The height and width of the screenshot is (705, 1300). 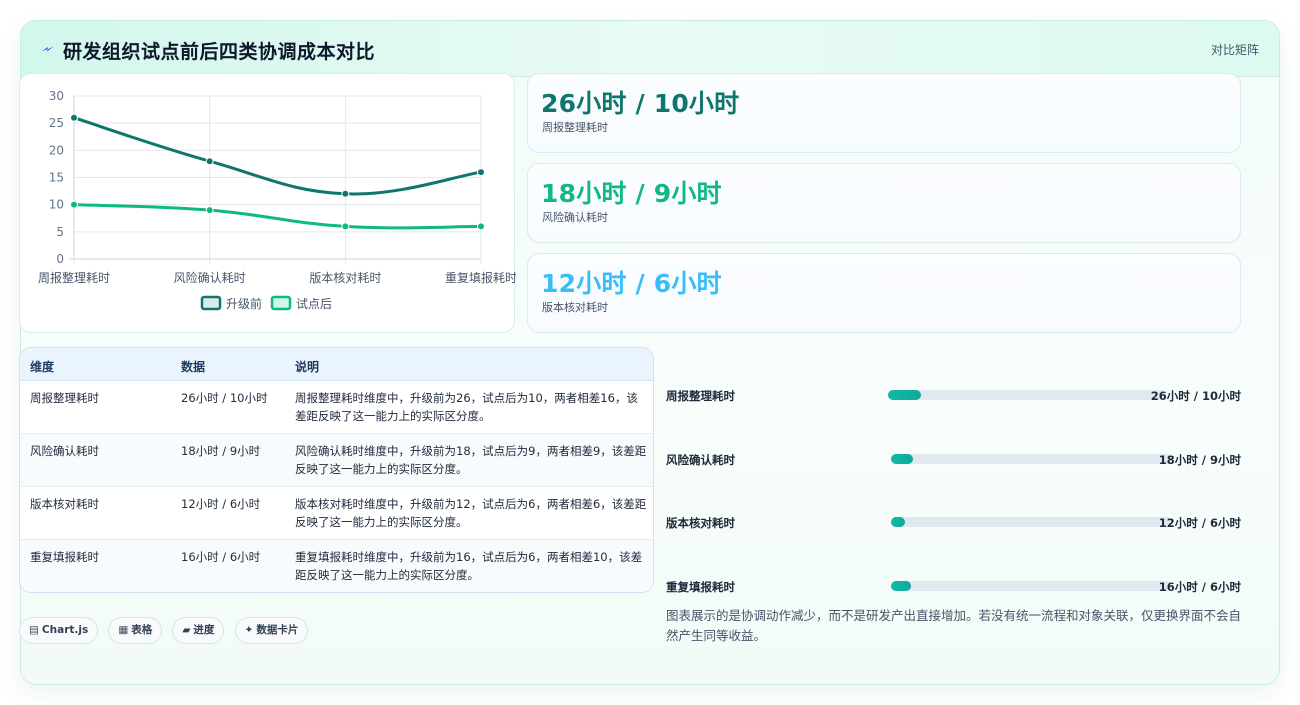 I want to click on column-header-dimension: 维度, so click(x=42, y=367).